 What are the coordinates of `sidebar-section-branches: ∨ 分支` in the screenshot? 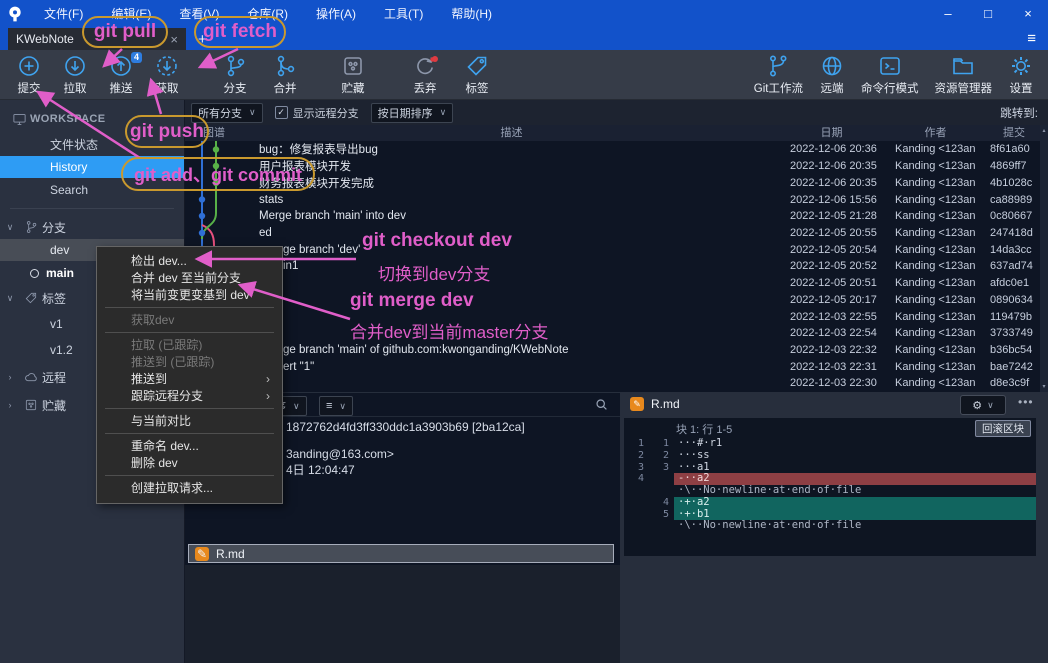 It's located at (92, 227).